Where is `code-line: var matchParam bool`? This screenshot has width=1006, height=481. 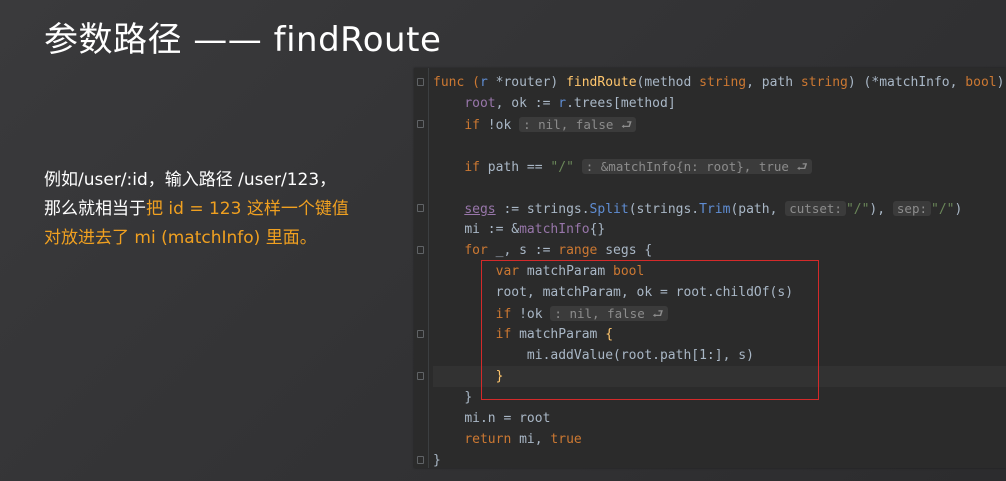 code-line: var matchParam bool is located at coordinates (719, 271).